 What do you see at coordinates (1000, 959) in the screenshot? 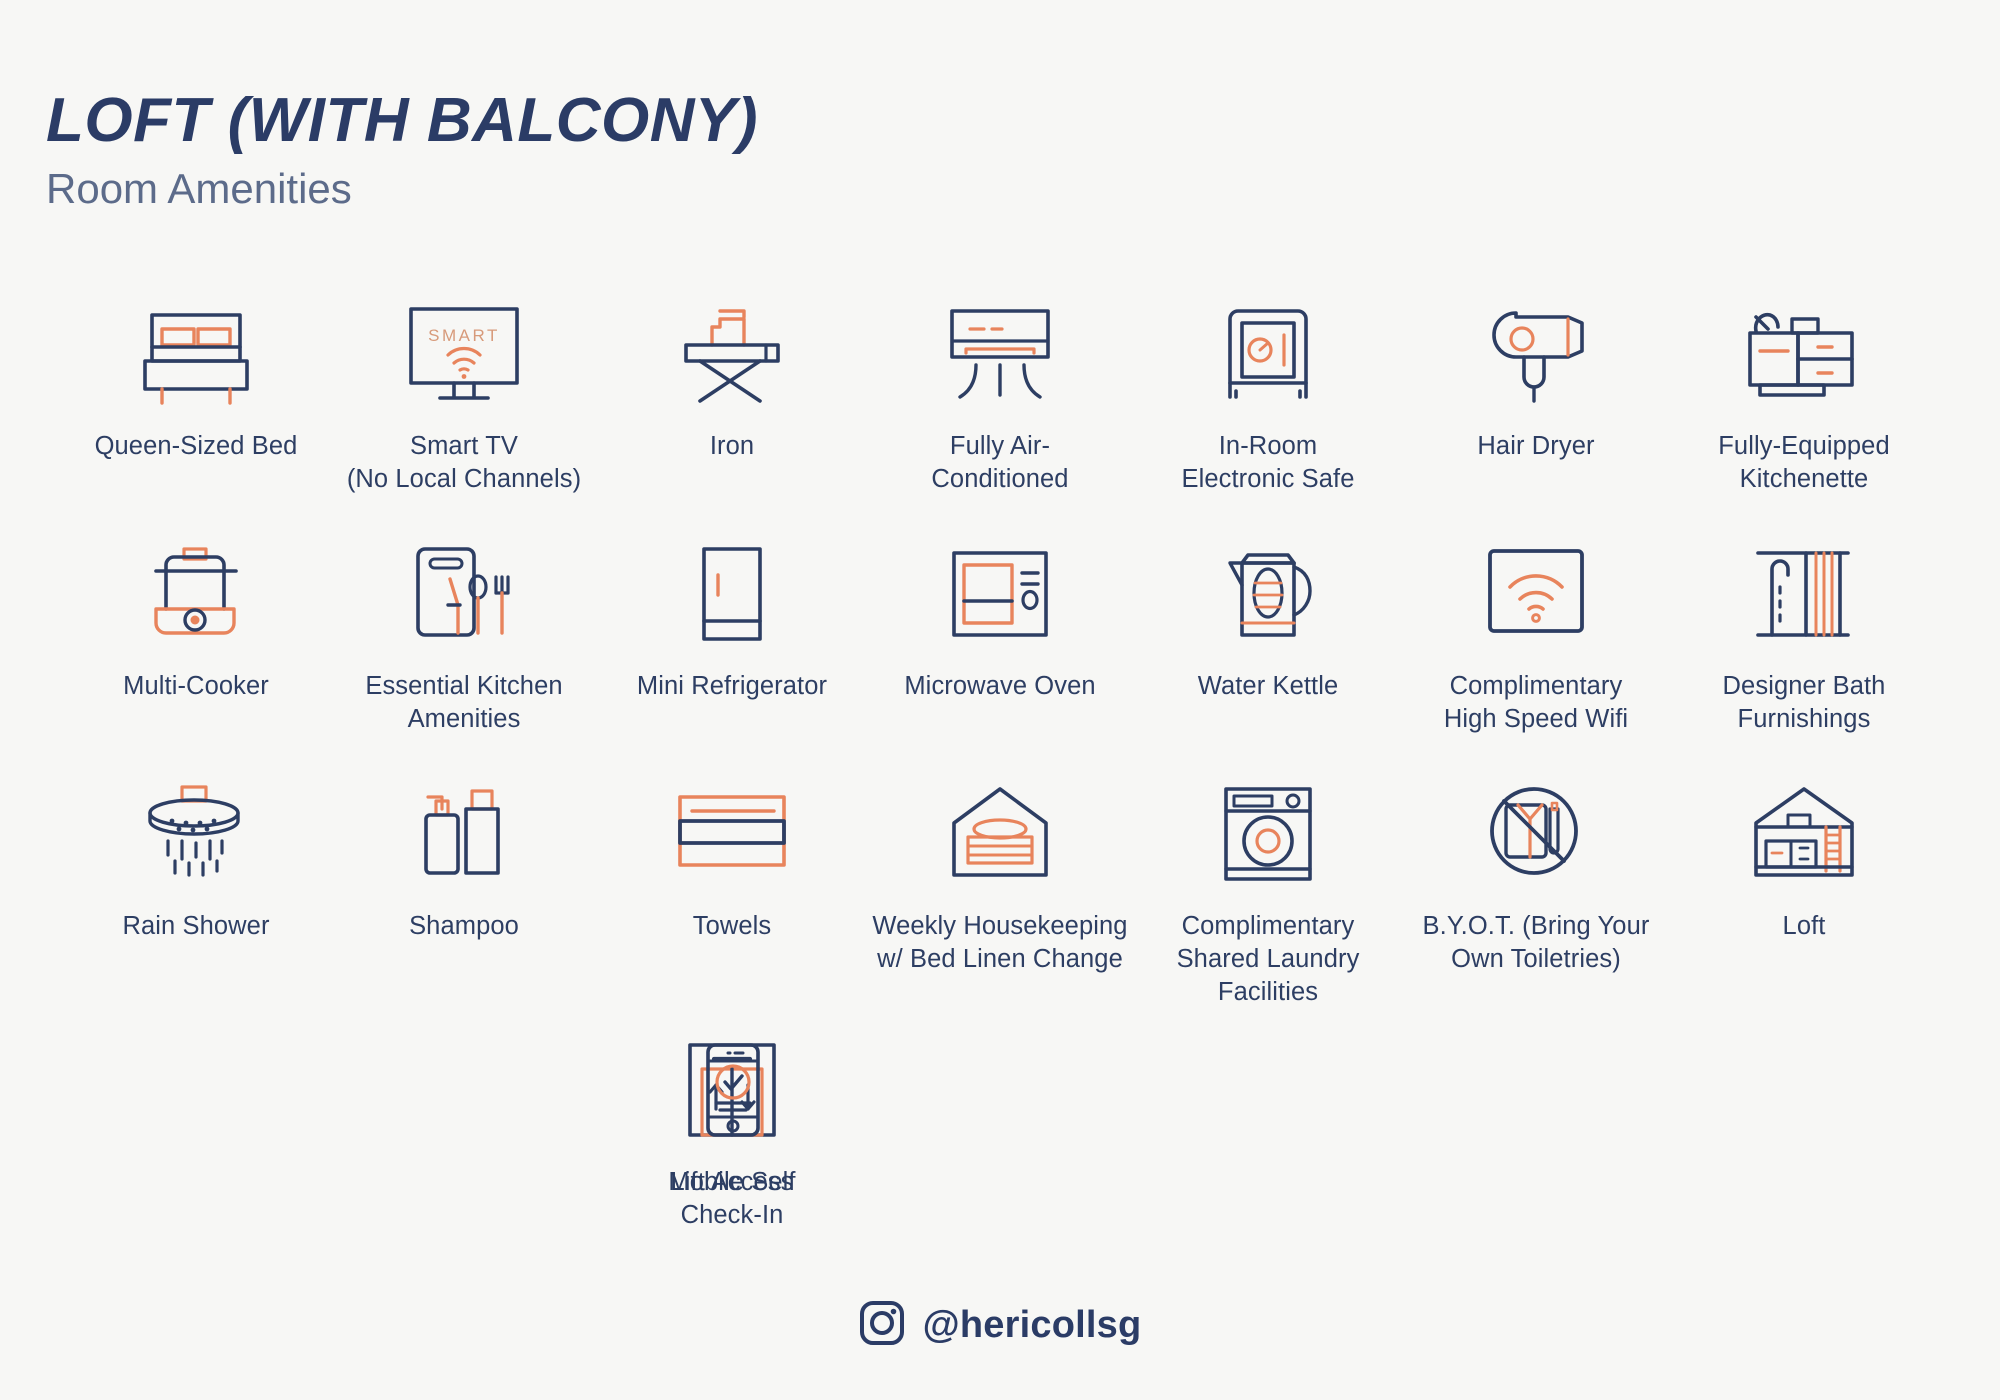
I see `amenity-label-line2: w/ Bed Linen Change` at bounding box center [1000, 959].